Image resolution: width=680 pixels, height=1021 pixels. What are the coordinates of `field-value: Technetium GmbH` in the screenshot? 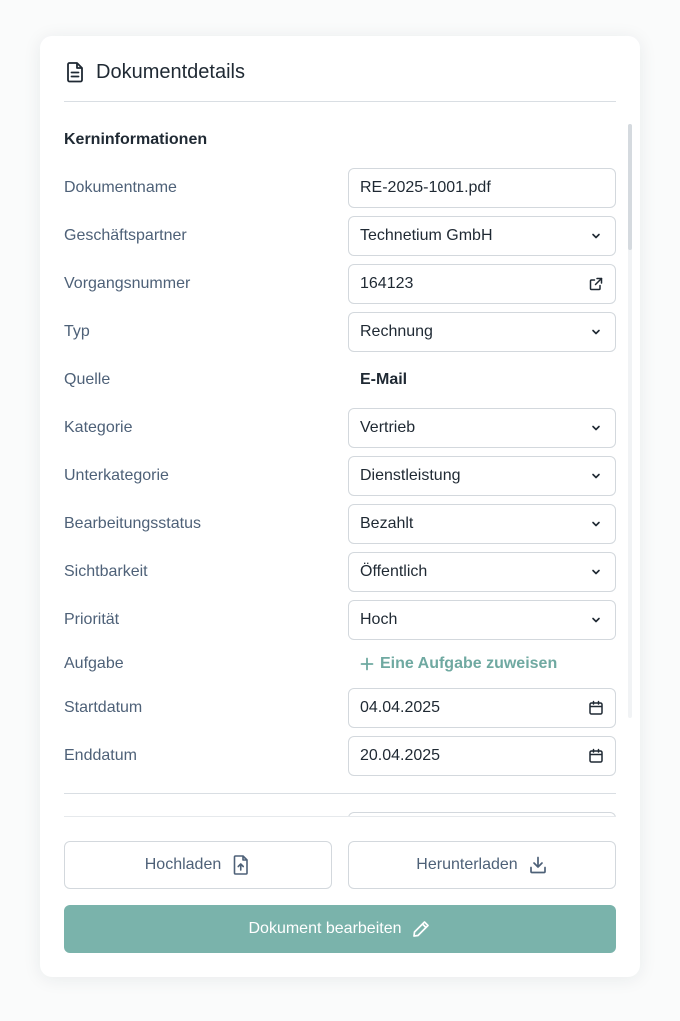 It's located at (426, 235).